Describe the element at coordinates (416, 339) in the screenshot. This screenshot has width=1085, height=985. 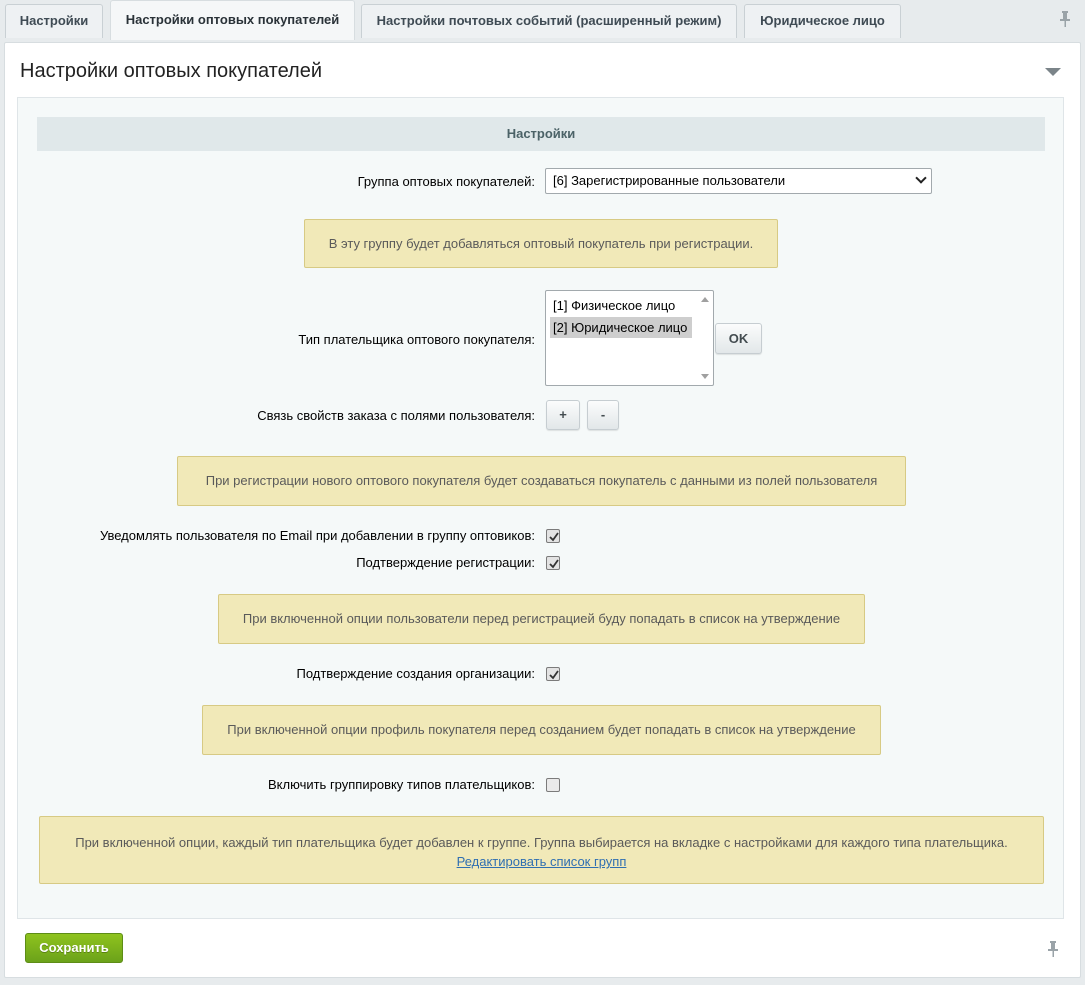
I see `payer-type-label: Тип плательщика оптового покупателя:` at that location.